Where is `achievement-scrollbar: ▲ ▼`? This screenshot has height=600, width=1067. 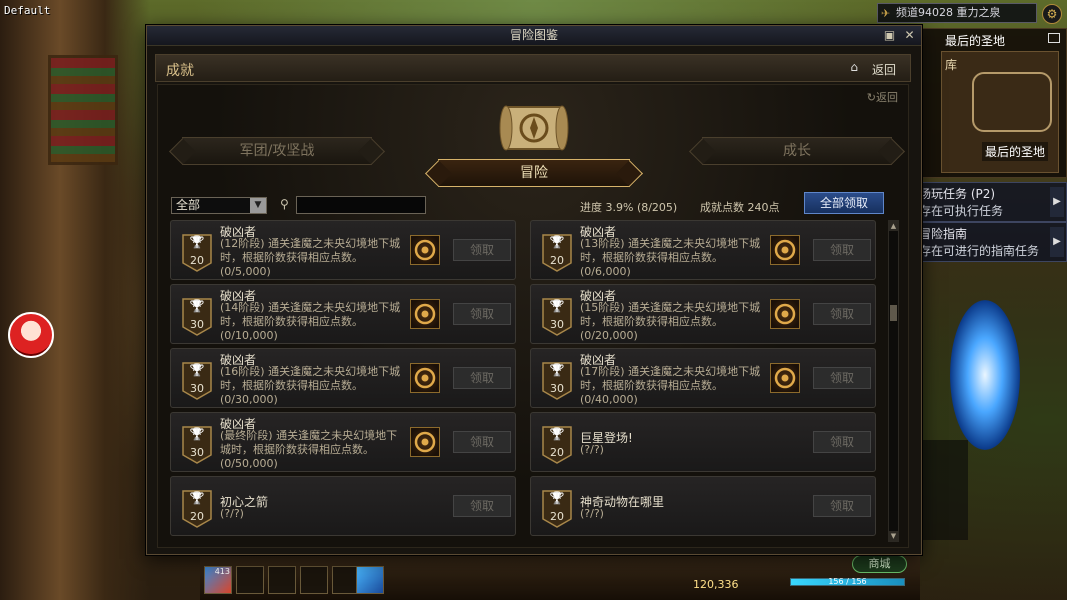
achievement-scrollbar: ▲ ▼ is located at coordinates (893, 381).